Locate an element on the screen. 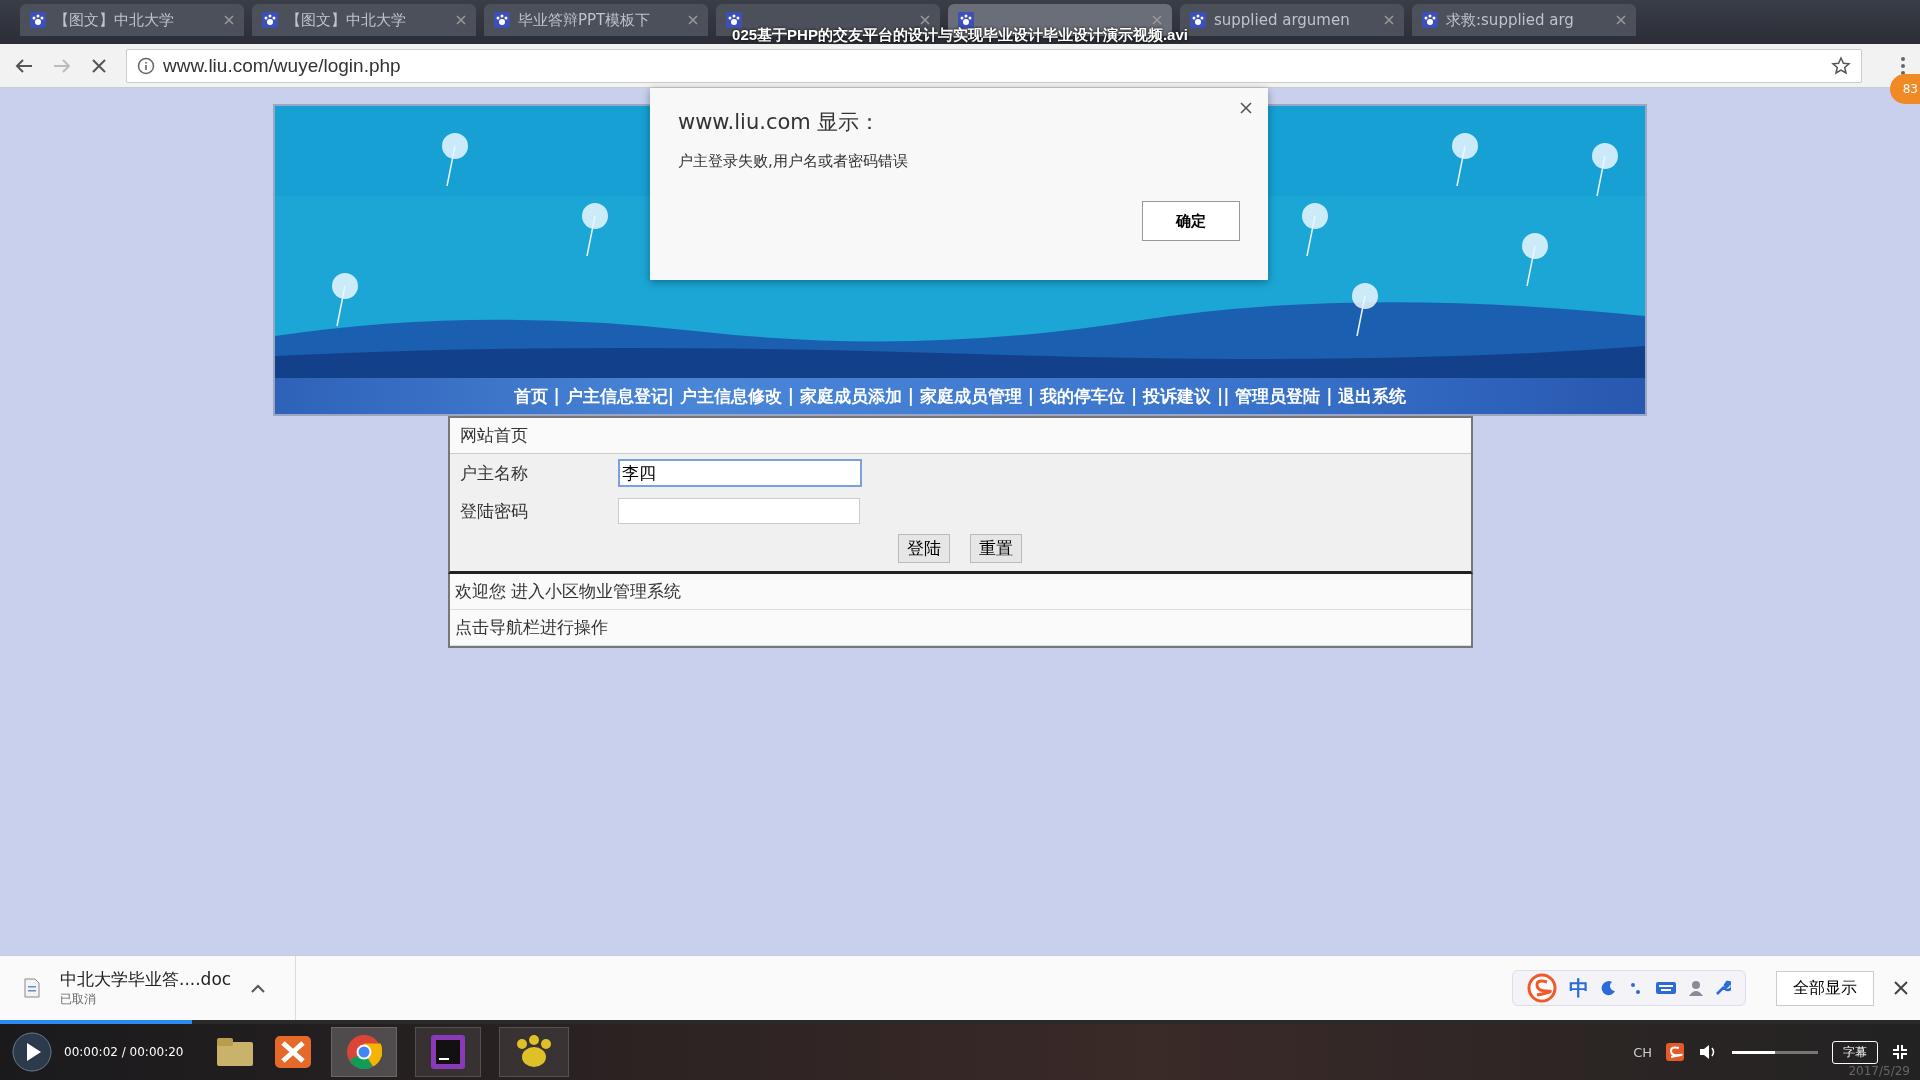  nav-link: 户主信息修改 is located at coordinates (730, 396).